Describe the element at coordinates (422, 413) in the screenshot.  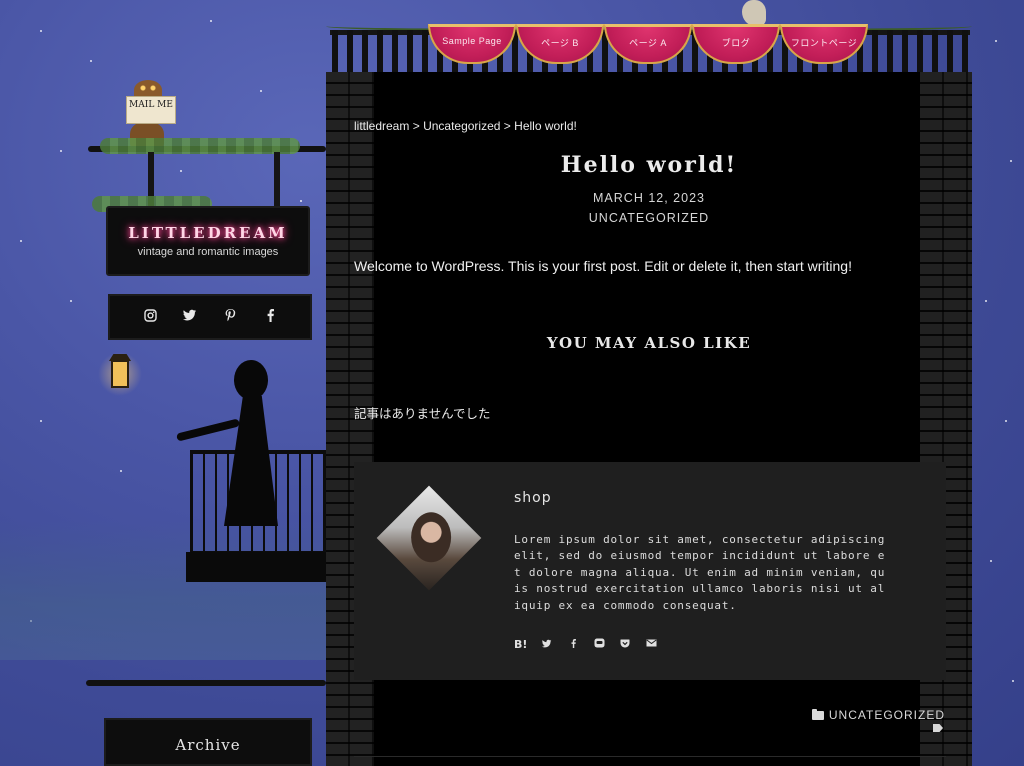
I see `related-posts-empty-message: 記事はありませんでした` at that location.